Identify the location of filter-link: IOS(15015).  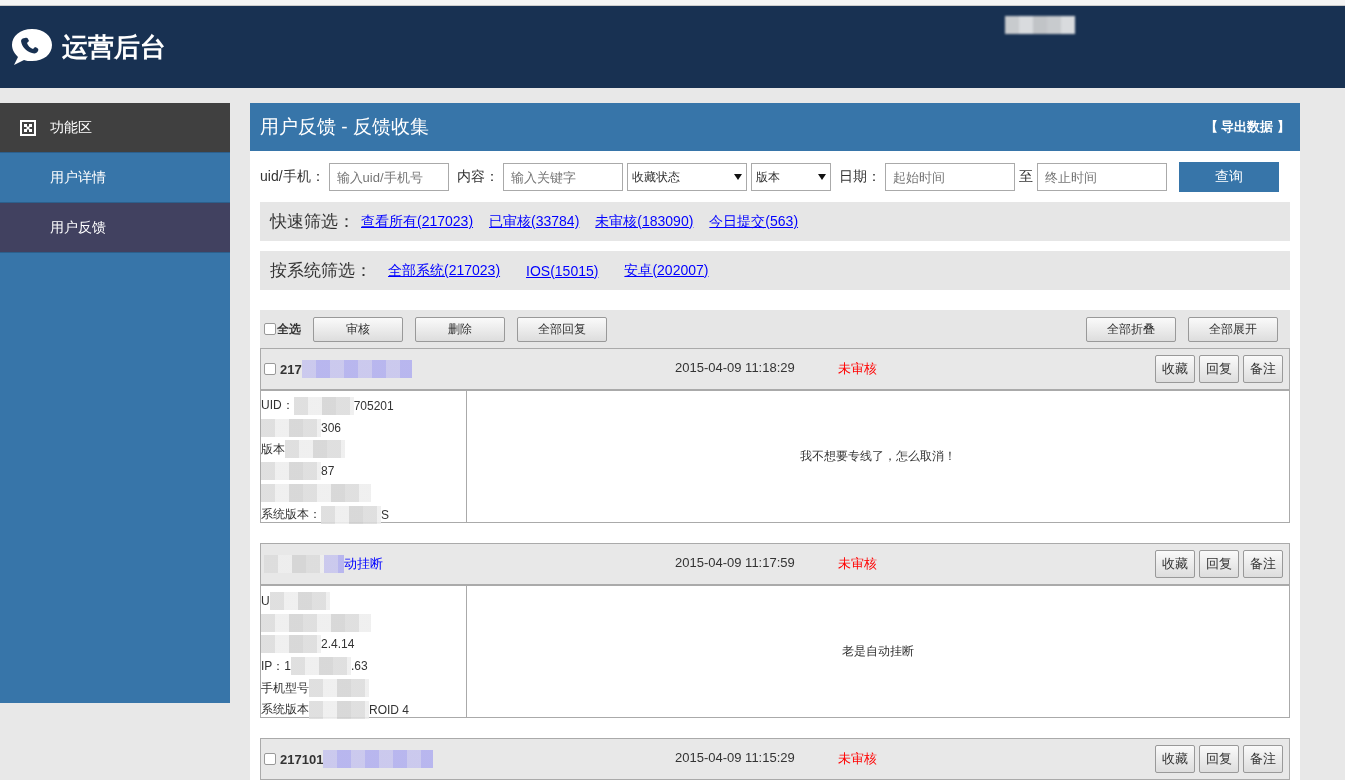
(562, 270).